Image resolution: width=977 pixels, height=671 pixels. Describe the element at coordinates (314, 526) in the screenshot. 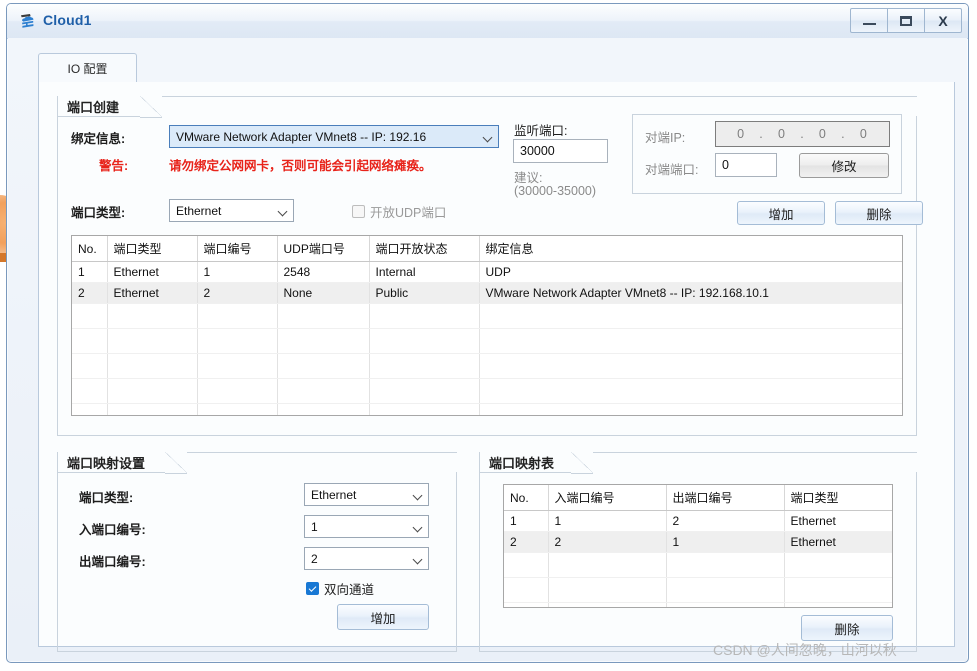

I see `mapping-in-port-value: 1` at that location.